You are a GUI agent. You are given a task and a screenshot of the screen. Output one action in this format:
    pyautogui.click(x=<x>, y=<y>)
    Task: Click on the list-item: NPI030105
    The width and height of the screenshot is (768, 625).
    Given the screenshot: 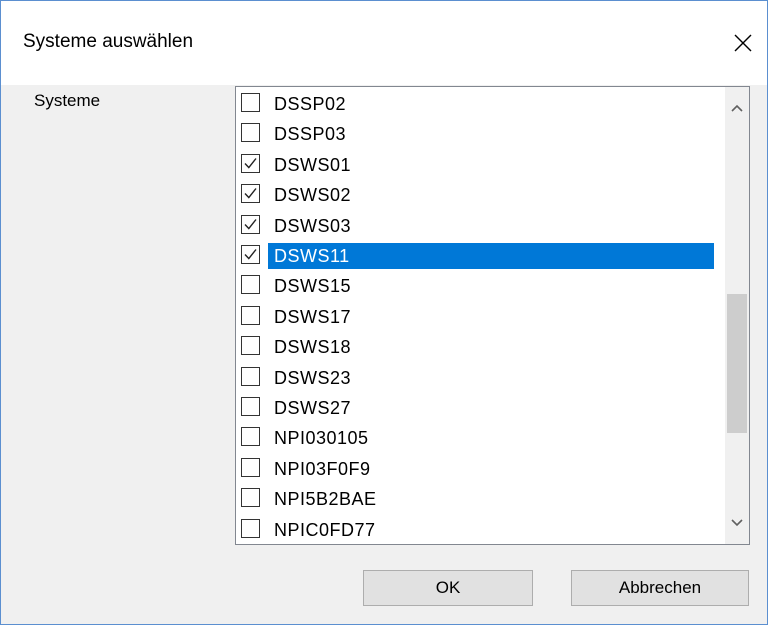 What is the action you would take?
    pyautogui.click(x=481, y=438)
    